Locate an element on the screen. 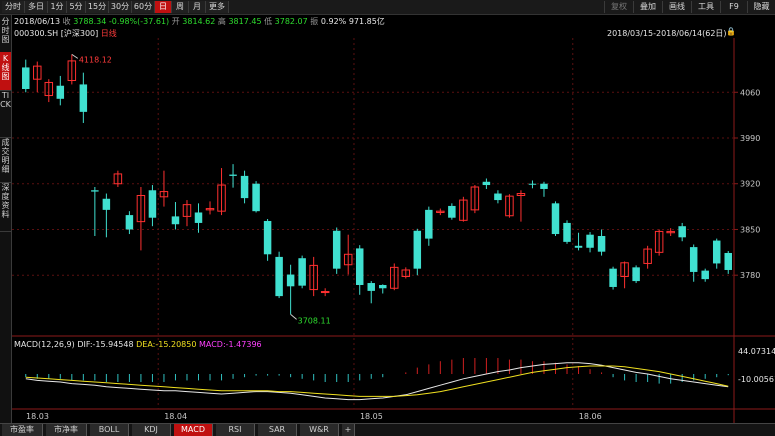 The image size is (775, 436). period-toolbar: 分时 多日 1分 5分 15分 30分 60分日周月更多 复权 叠加 画线 工具 F9 隐藏 is located at coordinates (387, 7).